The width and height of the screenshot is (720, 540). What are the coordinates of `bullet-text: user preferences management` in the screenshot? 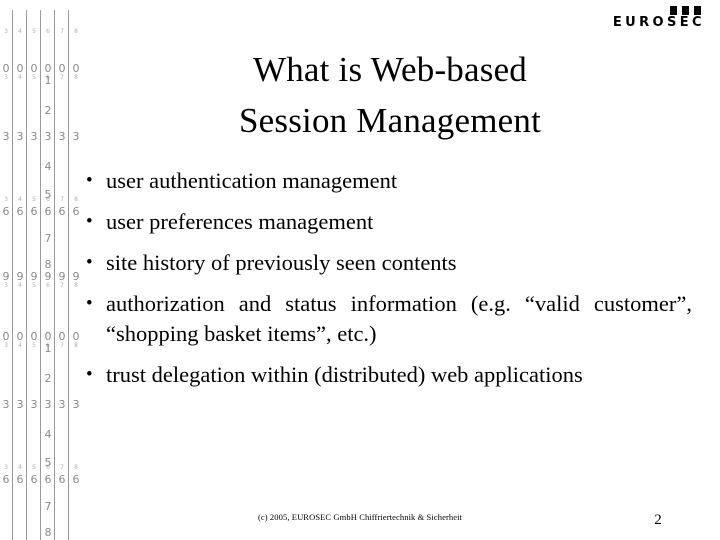 It's located at (240, 221).